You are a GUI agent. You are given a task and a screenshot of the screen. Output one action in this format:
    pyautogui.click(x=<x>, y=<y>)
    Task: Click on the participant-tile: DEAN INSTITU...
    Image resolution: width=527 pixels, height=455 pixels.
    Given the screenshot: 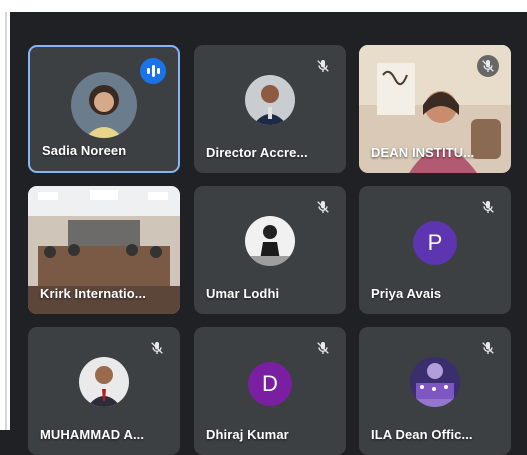 What is the action you would take?
    pyautogui.click(x=435, y=109)
    